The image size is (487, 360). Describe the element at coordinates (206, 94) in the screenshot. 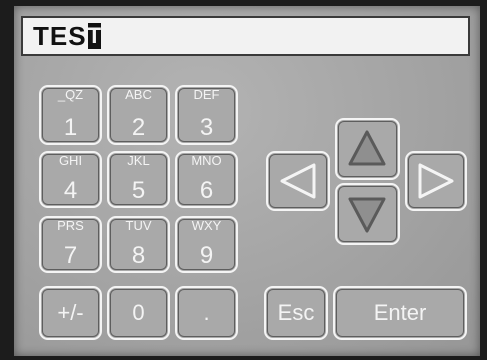

I see `key-3-letters: DEF` at that location.